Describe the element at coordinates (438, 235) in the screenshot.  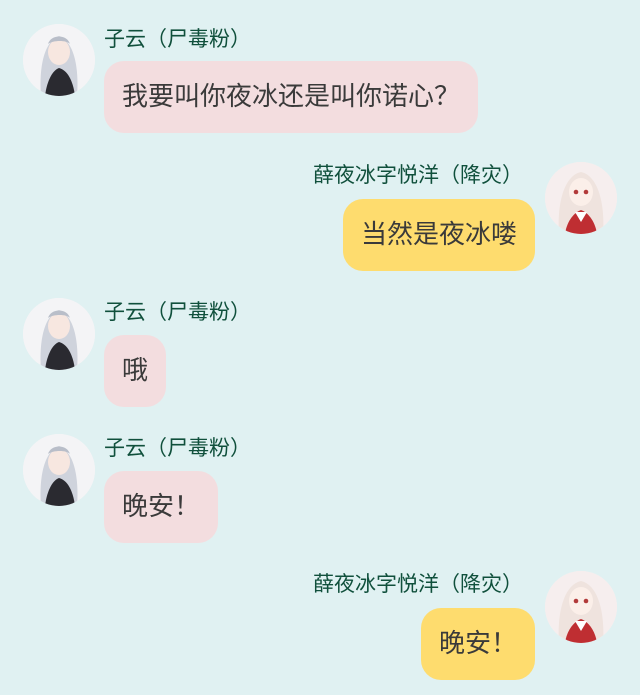
I see `message-bubble: 当然是夜冰喽` at that location.